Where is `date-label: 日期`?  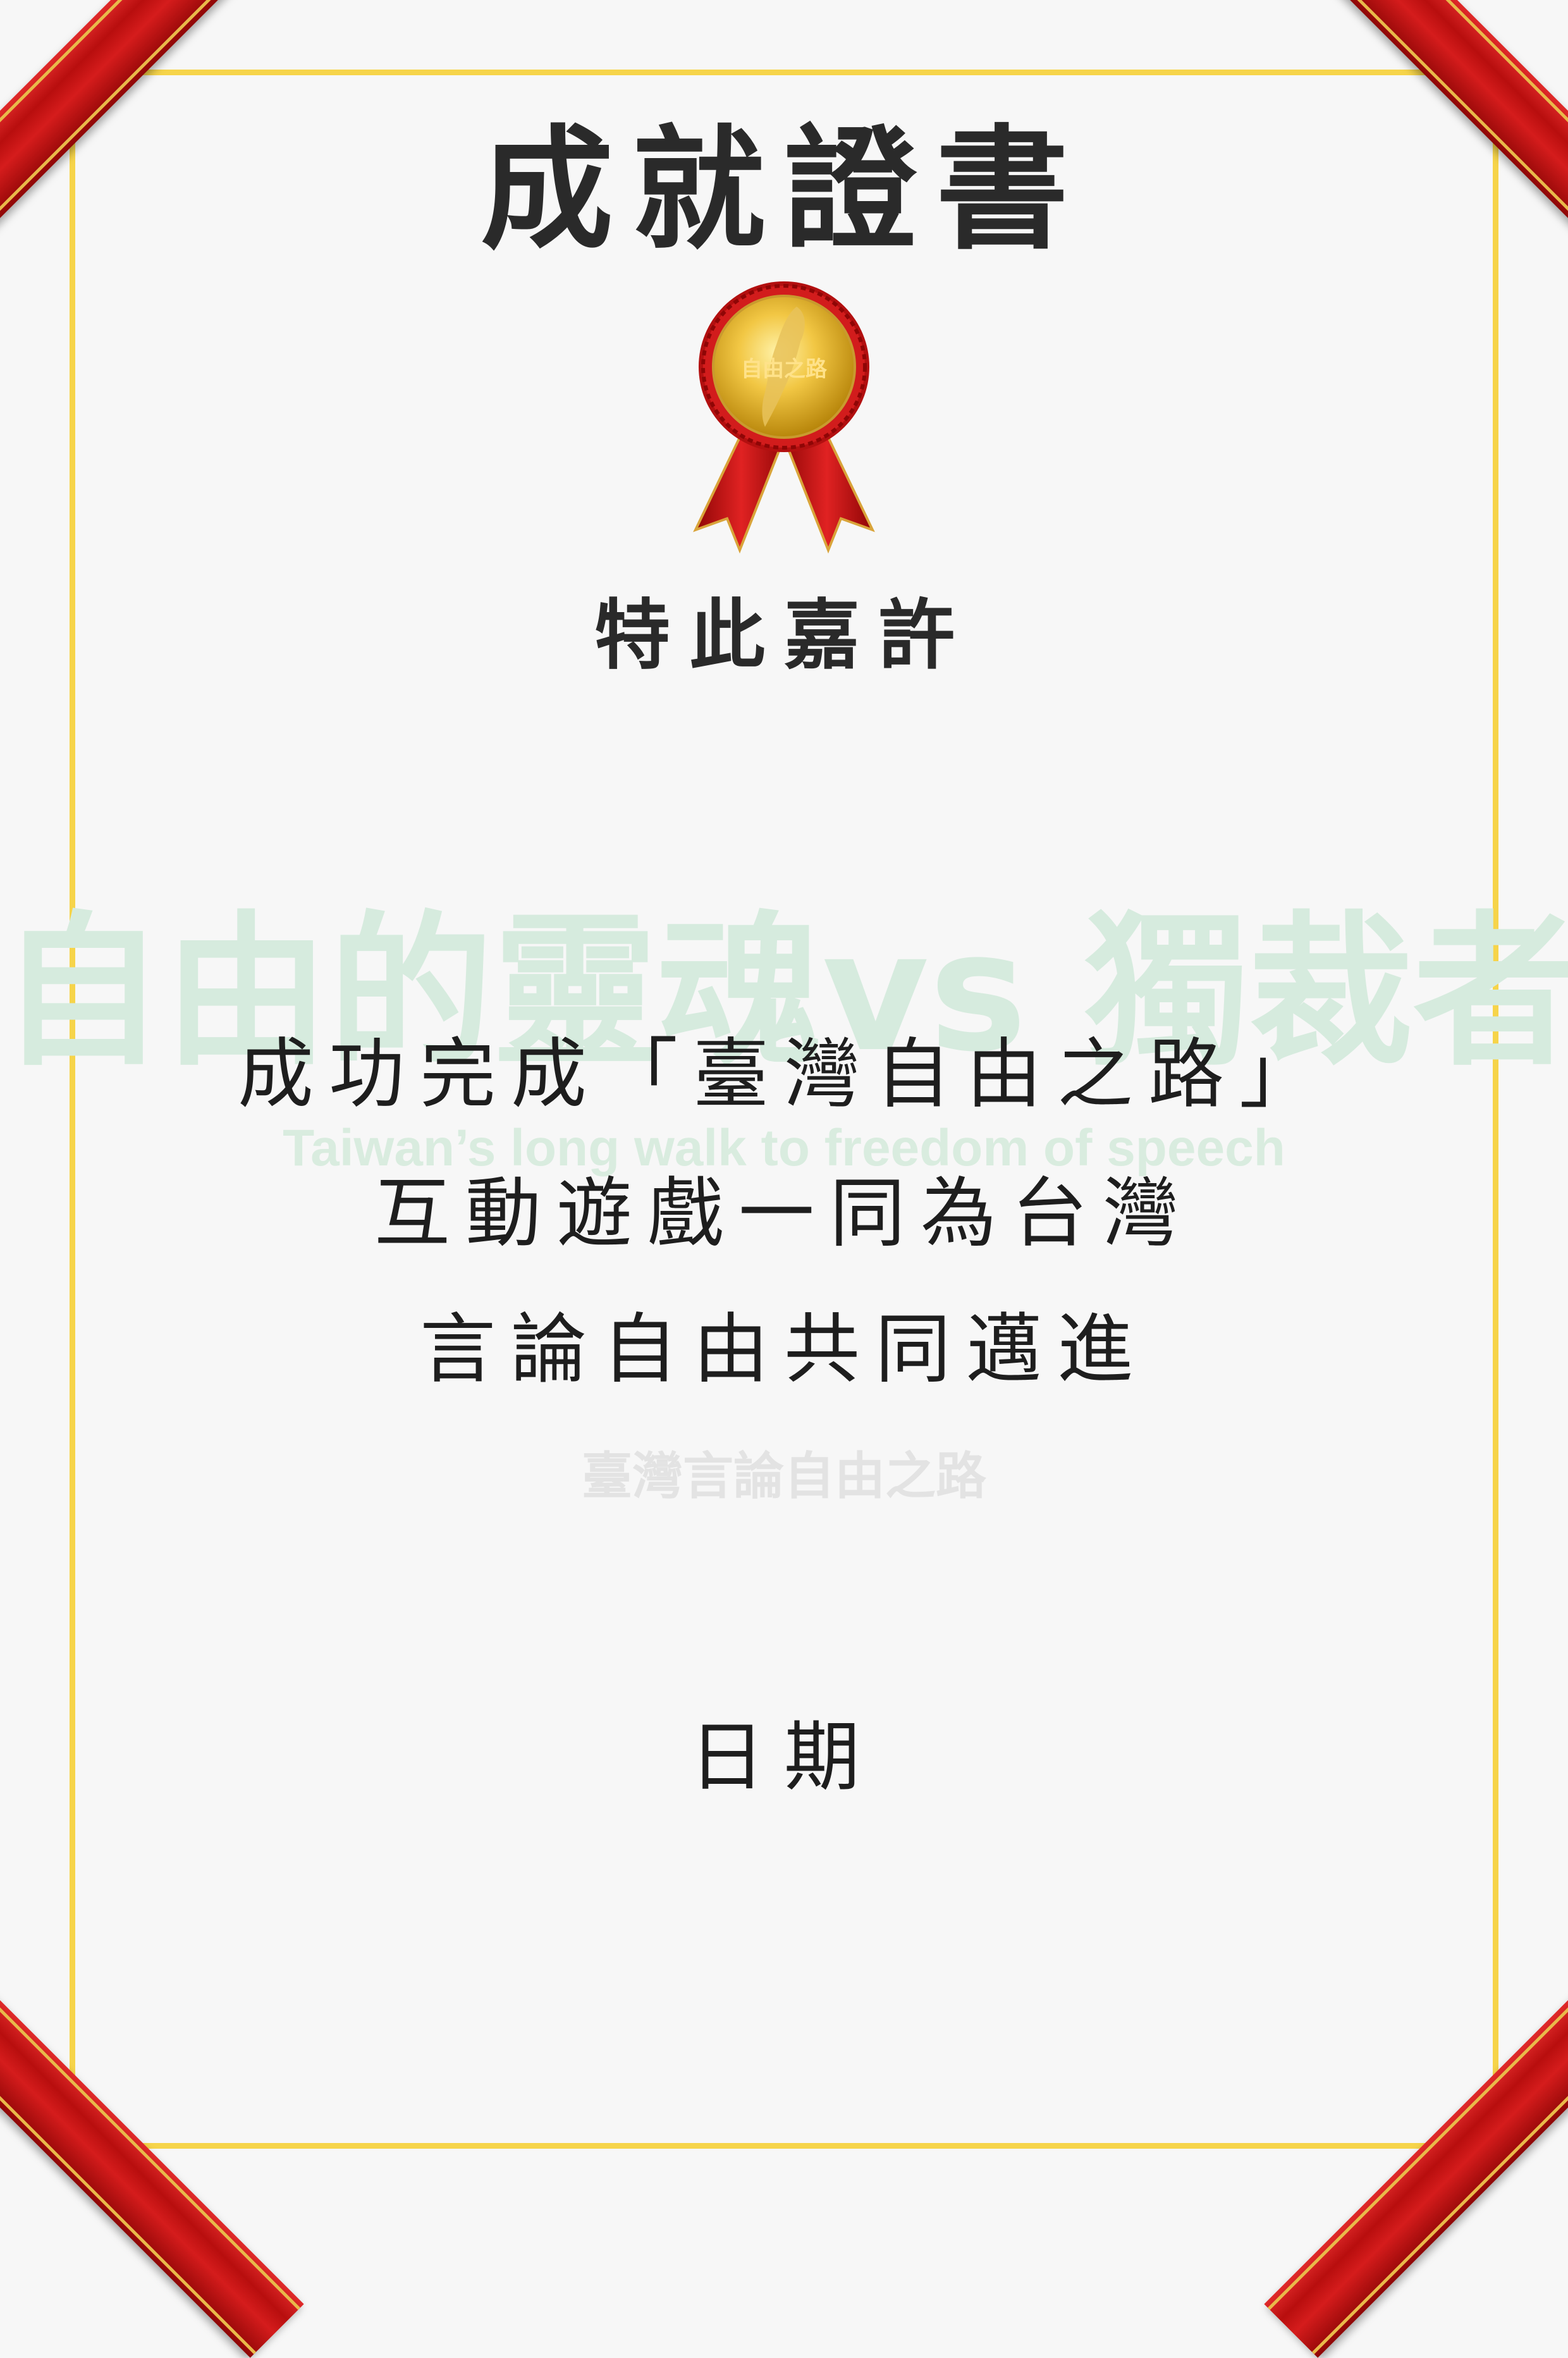
date-label: 日期 is located at coordinates (784, 1758).